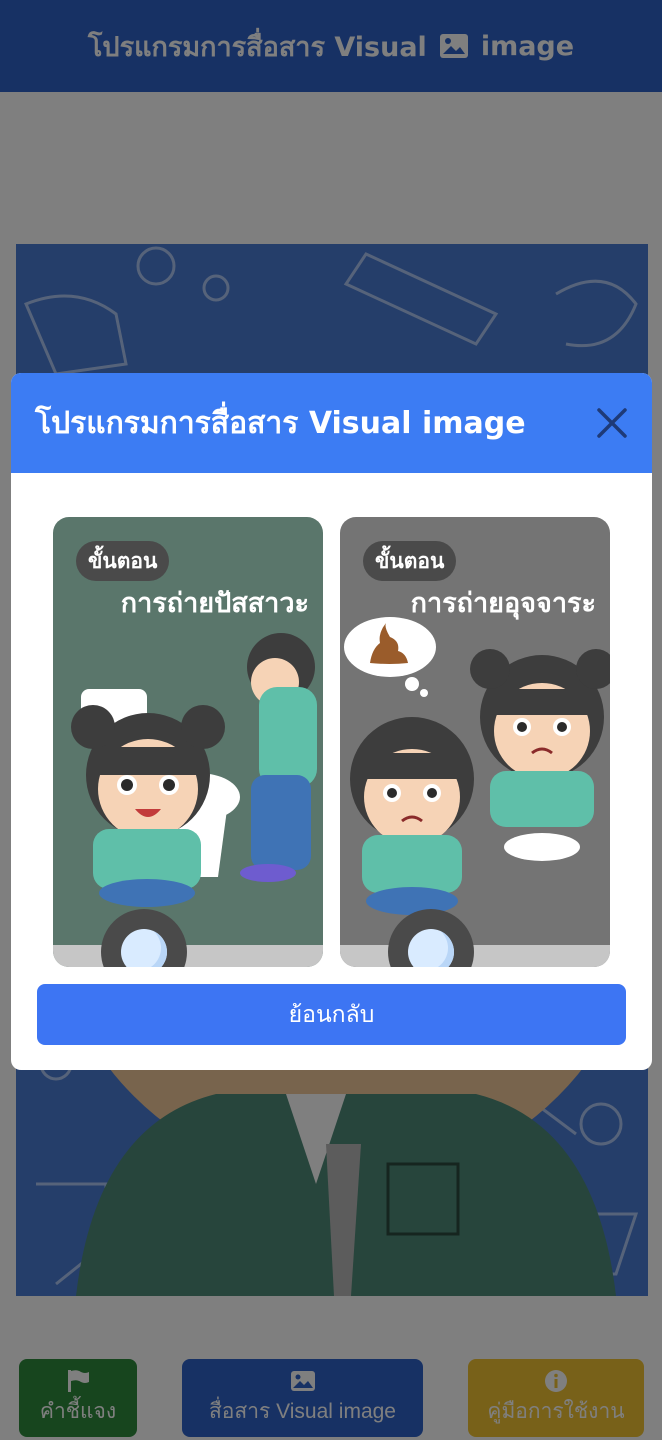  What do you see at coordinates (475, 742) in the screenshot?
I see `card-defecation: ขั้นตอน การถ่ายอุจจาระ` at bounding box center [475, 742].